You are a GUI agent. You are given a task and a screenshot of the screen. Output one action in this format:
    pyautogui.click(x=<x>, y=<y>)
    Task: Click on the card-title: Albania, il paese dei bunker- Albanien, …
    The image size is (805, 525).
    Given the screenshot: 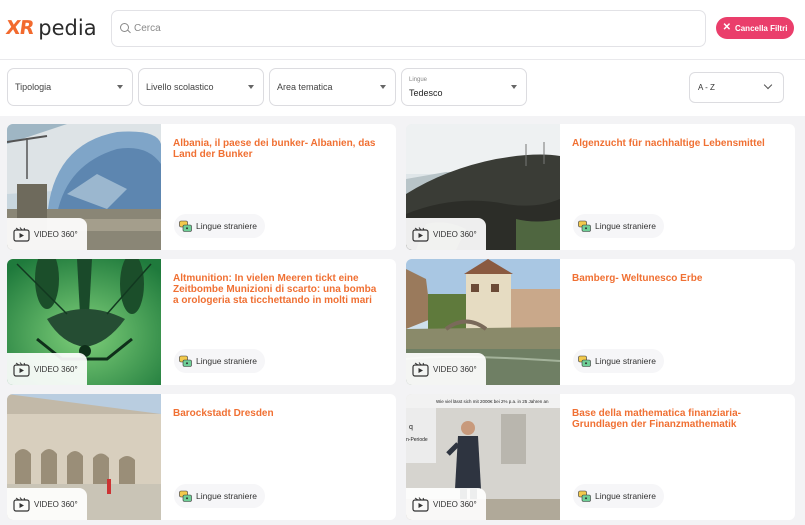 What is the action you would take?
    pyautogui.click(x=278, y=149)
    